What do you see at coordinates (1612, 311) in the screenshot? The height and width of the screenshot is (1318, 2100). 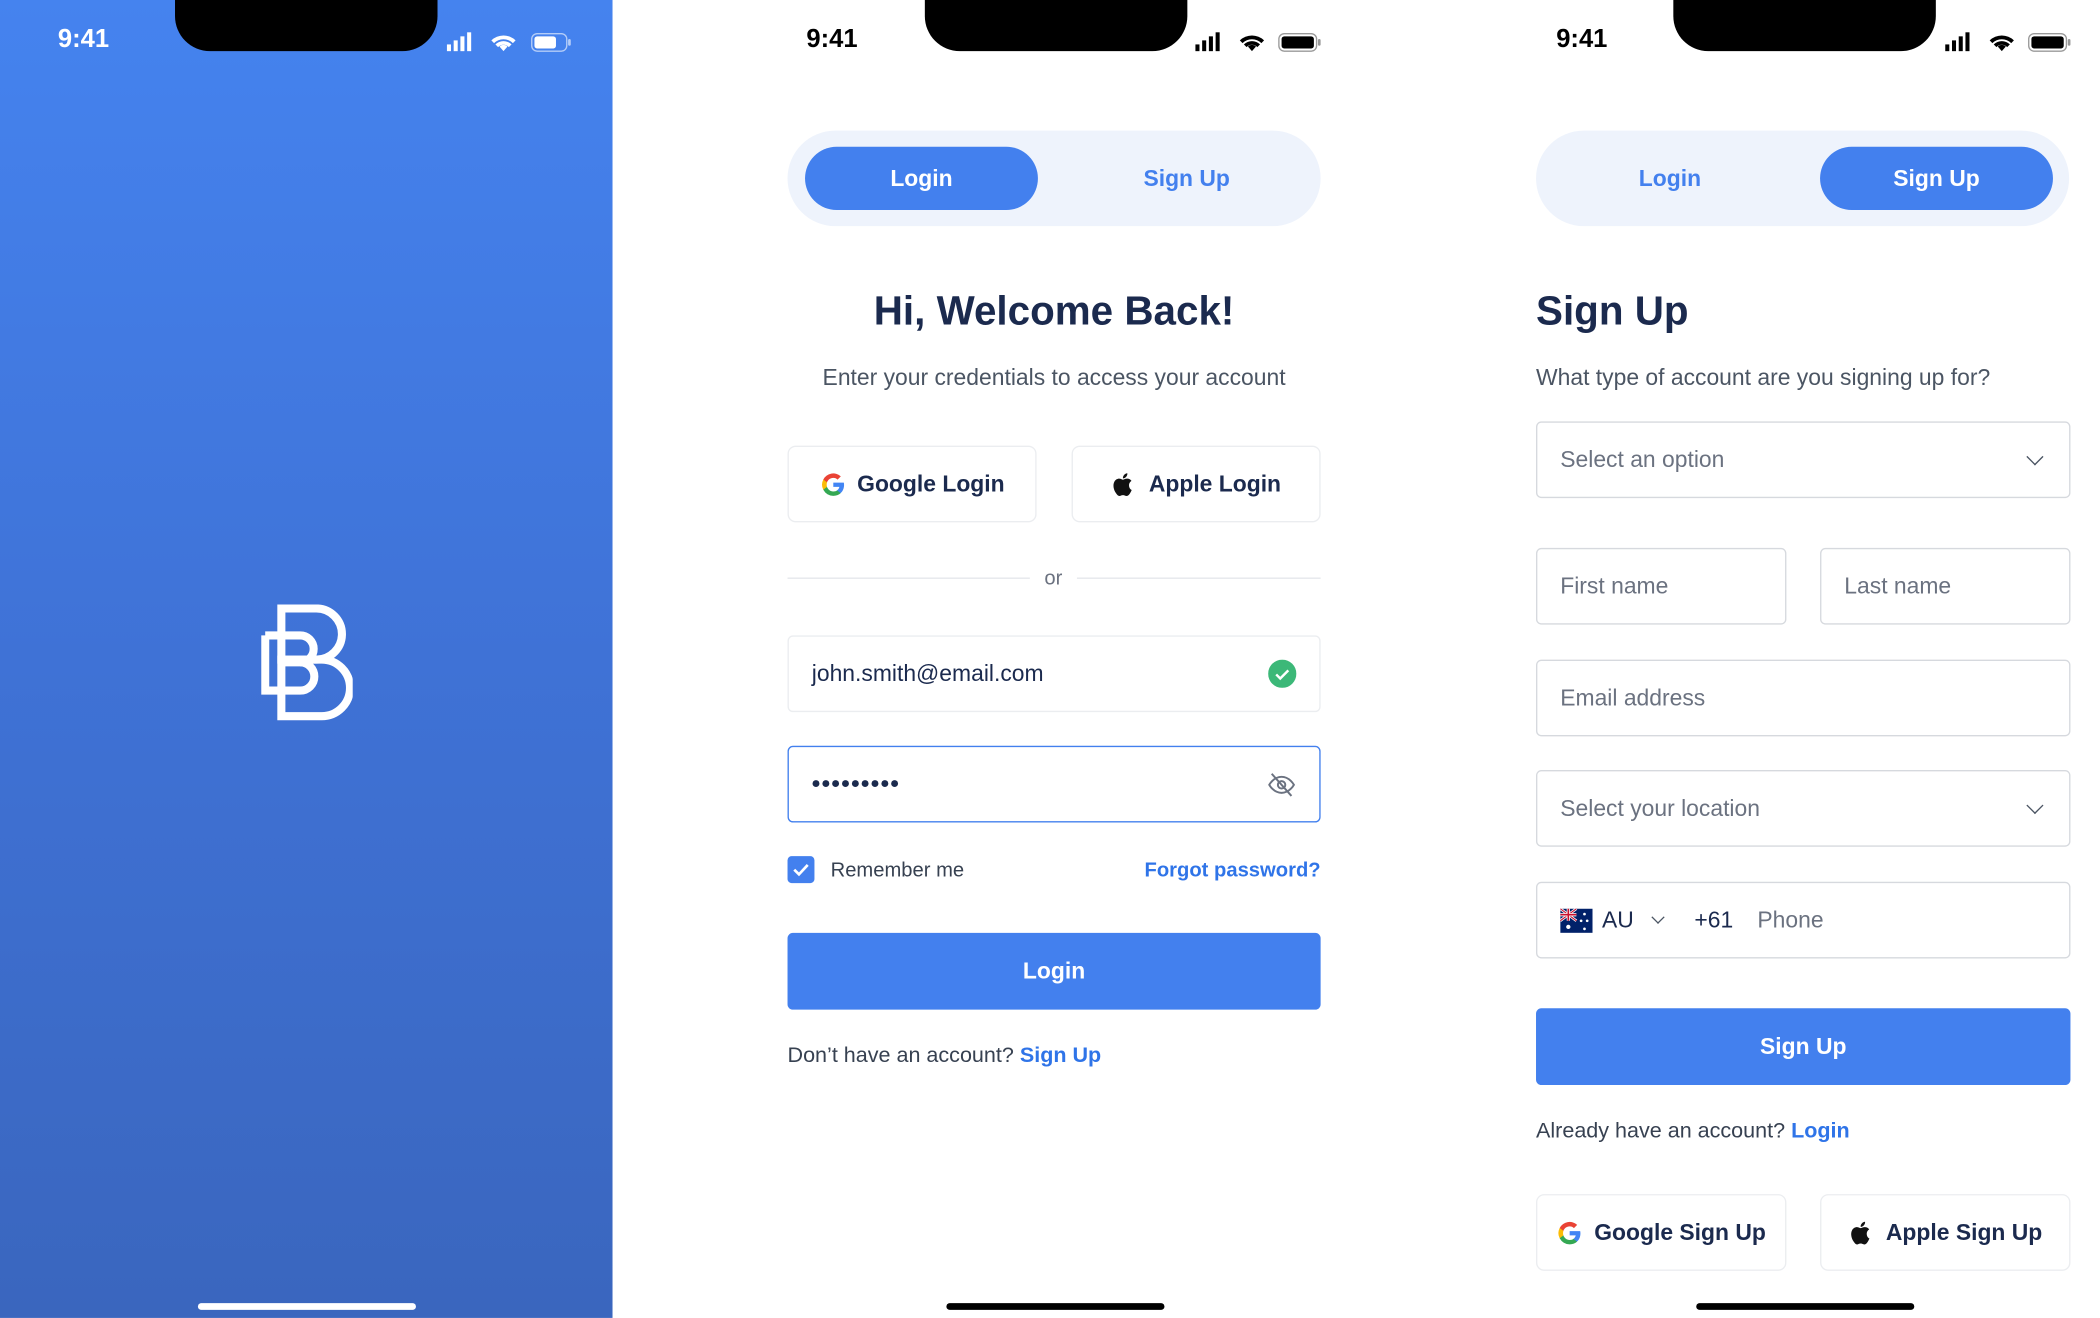 I see `page-title: Sign Up` at bounding box center [1612, 311].